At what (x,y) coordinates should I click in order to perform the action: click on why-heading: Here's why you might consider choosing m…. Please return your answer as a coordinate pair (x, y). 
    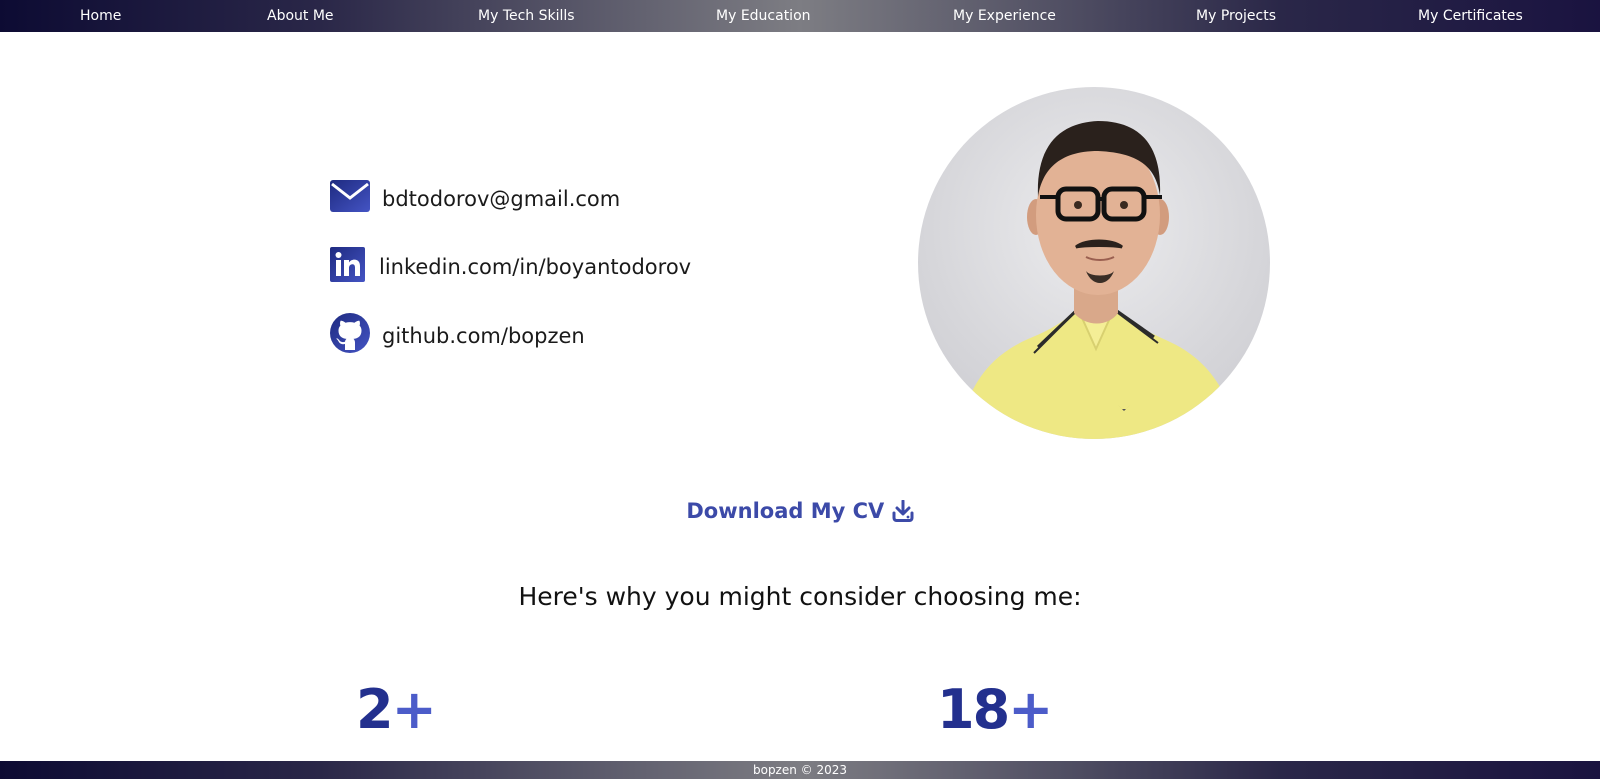
    Looking at the image, I should click on (800, 596).